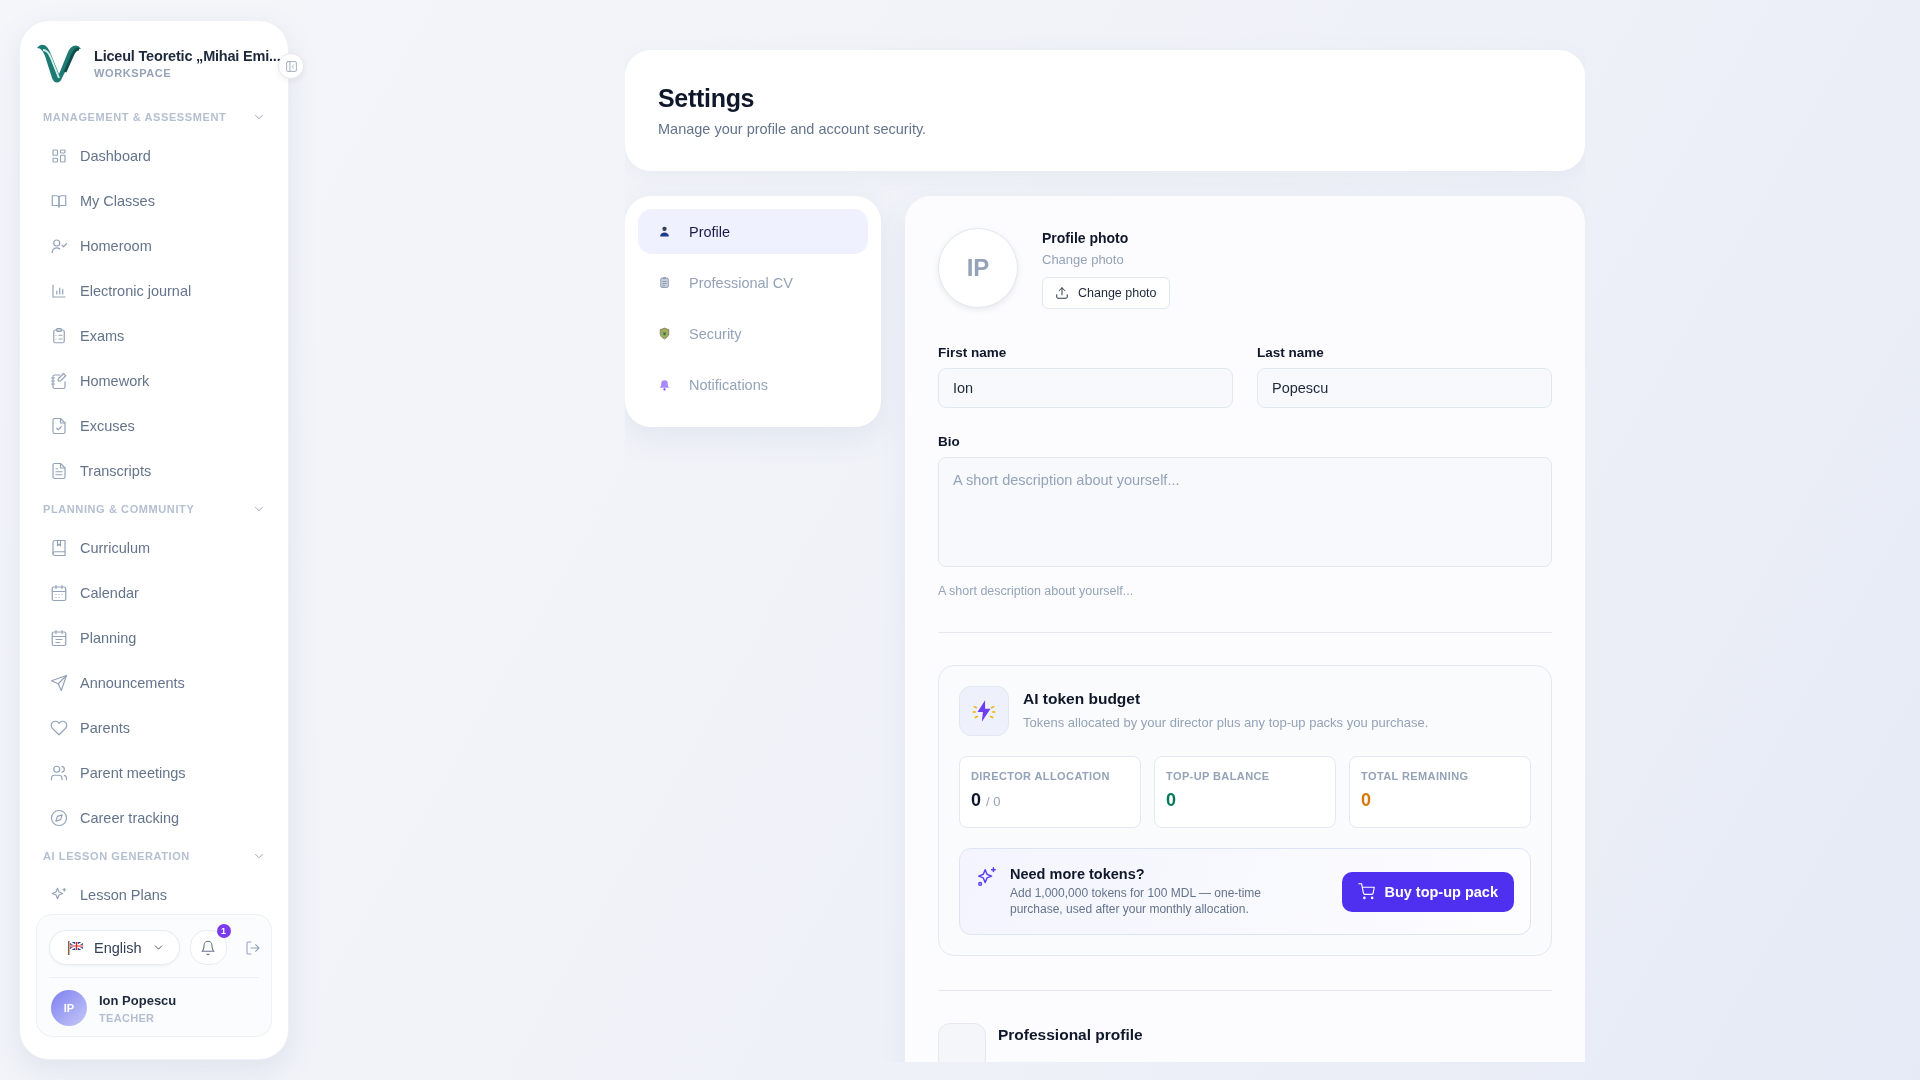 This screenshot has width=1920, height=1080. Describe the element at coordinates (753, 282) in the screenshot. I see `settings-tab: Professional CV` at that location.